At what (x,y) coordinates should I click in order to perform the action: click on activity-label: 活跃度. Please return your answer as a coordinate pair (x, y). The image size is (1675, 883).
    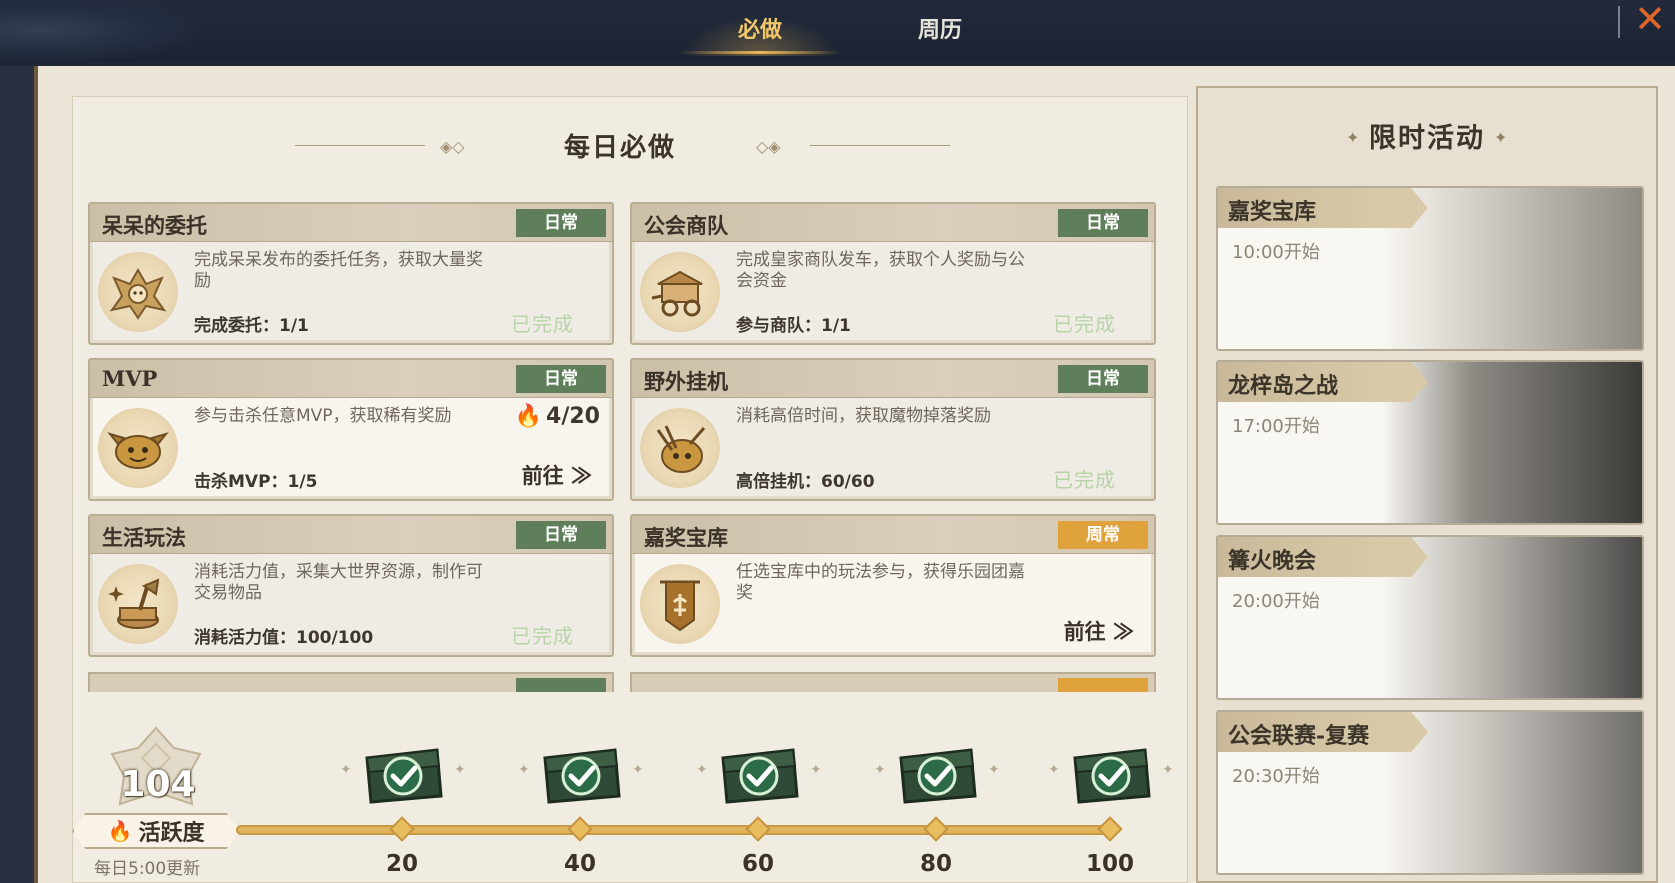
    Looking at the image, I should click on (171, 833).